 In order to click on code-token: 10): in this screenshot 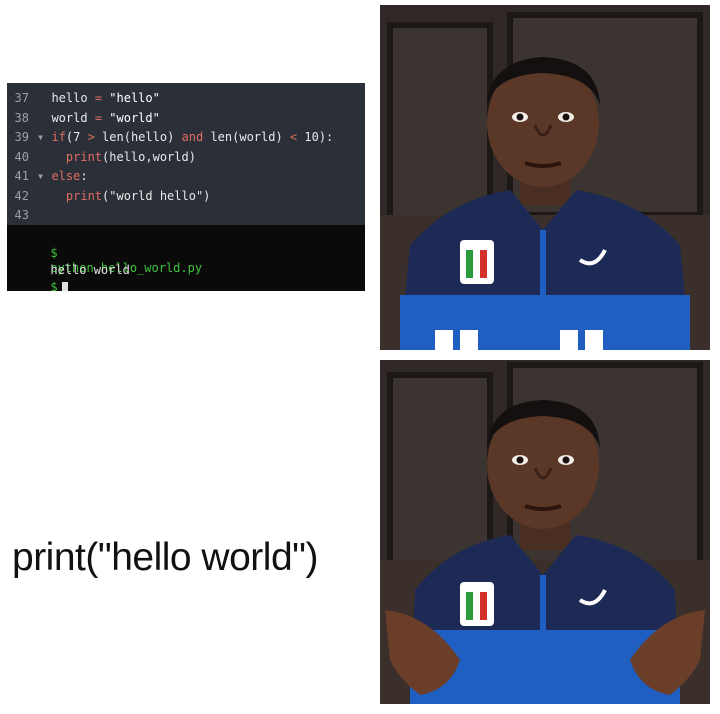, I will do `click(315, 137)`.